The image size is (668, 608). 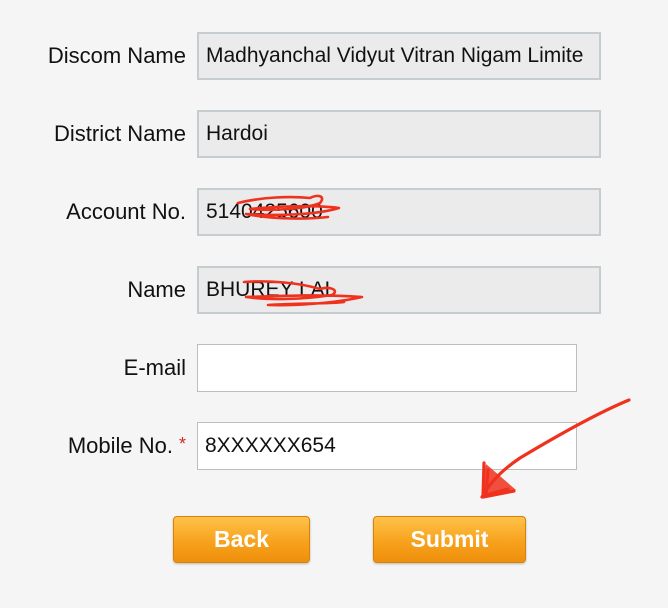 What do you see at coordinates (399, 212) in the screenshot?
I see `account-number-field: 5140425600` at bounding box center [399, 212].